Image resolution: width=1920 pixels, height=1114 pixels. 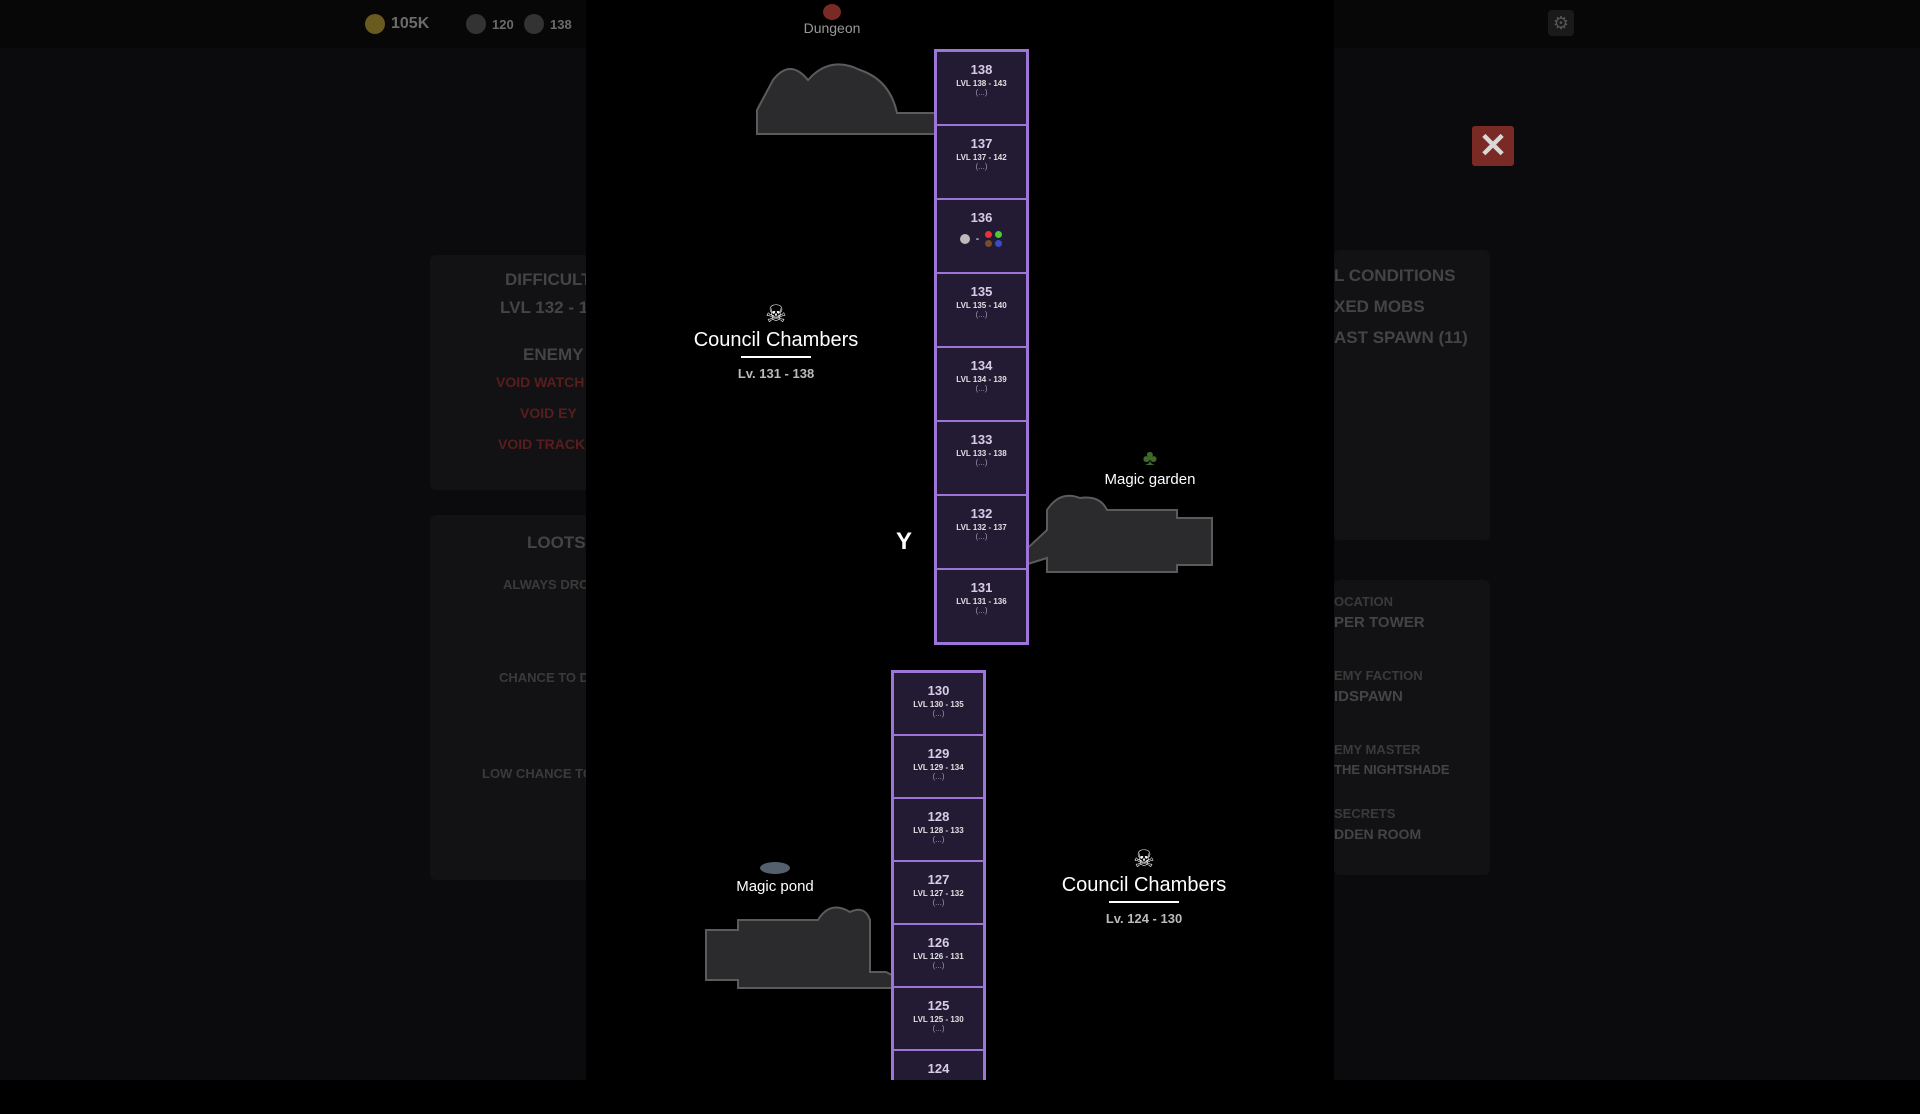 I want to click on floor-level-range: LVL 125 - 130, so click(x=938, y=1019).